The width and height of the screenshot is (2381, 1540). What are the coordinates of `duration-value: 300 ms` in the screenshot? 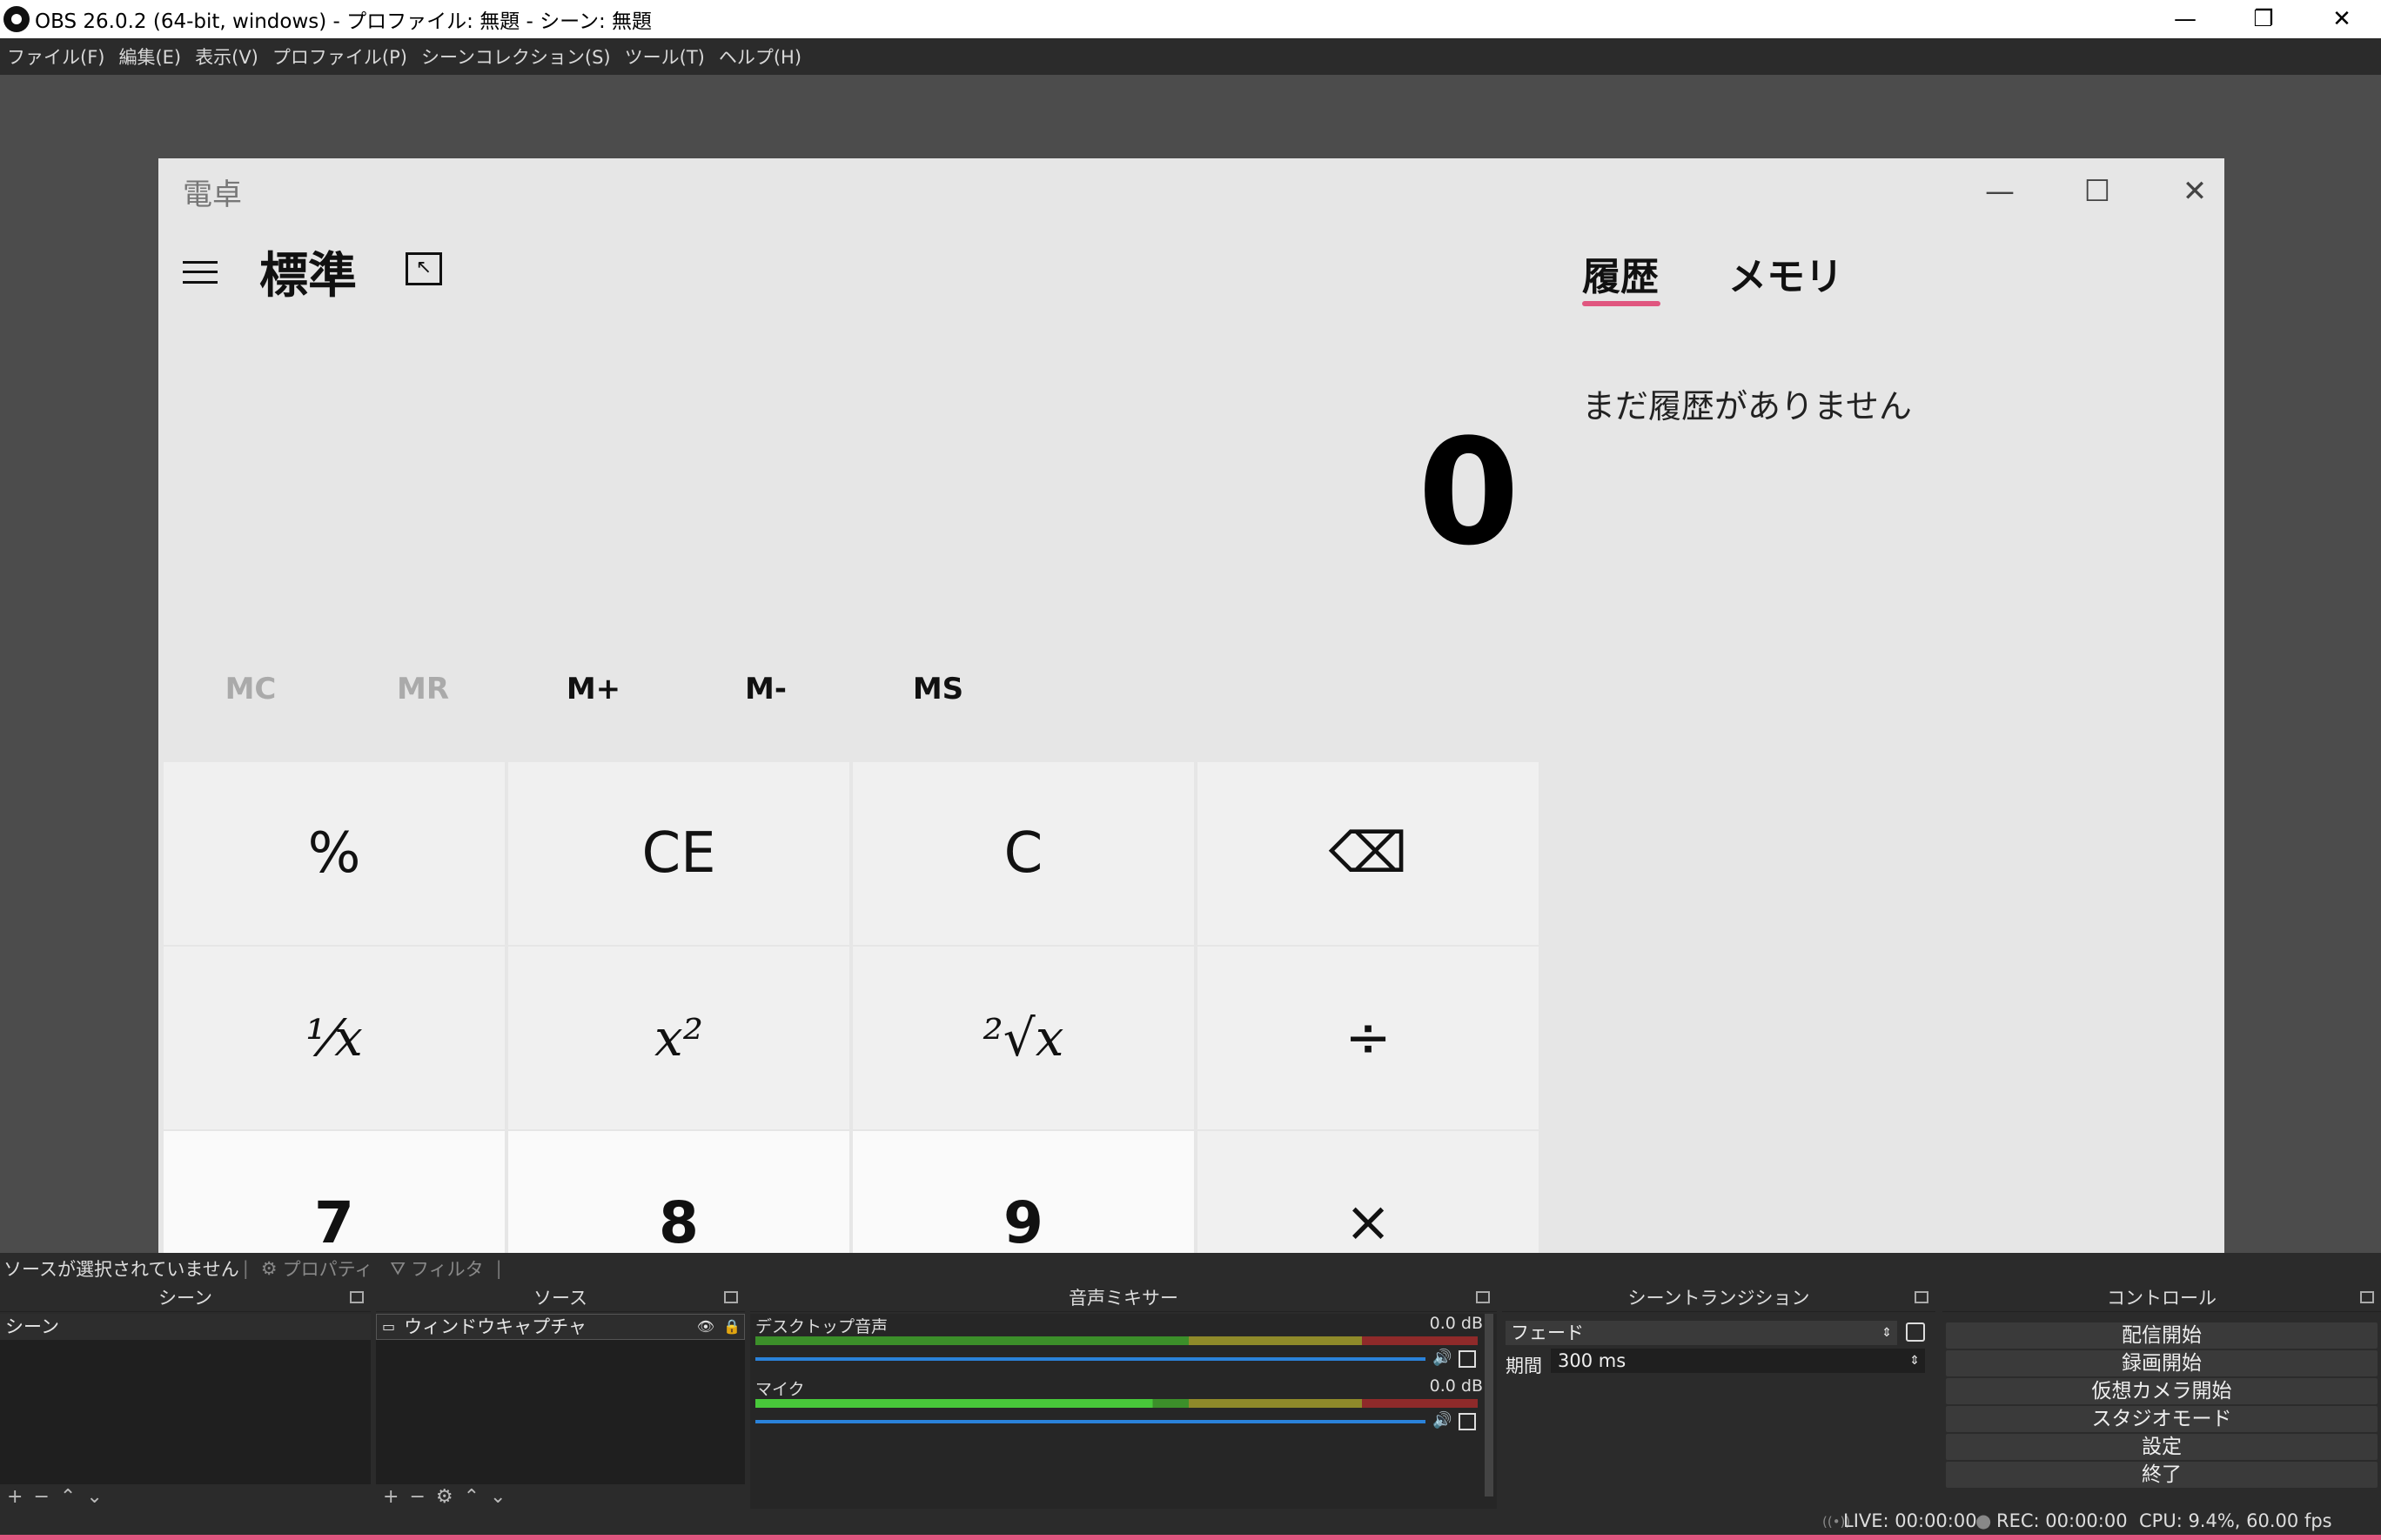 It's located at (1592, 1360).